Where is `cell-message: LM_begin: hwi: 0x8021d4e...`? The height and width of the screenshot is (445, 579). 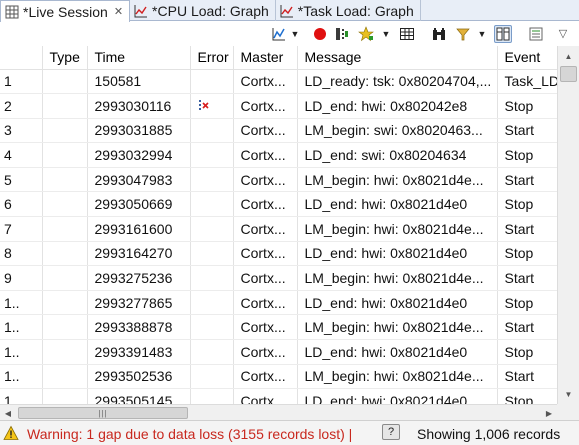
cell-message: LM_begin: hwi: 0x8021d4e... is located at coordinates (397, 327).